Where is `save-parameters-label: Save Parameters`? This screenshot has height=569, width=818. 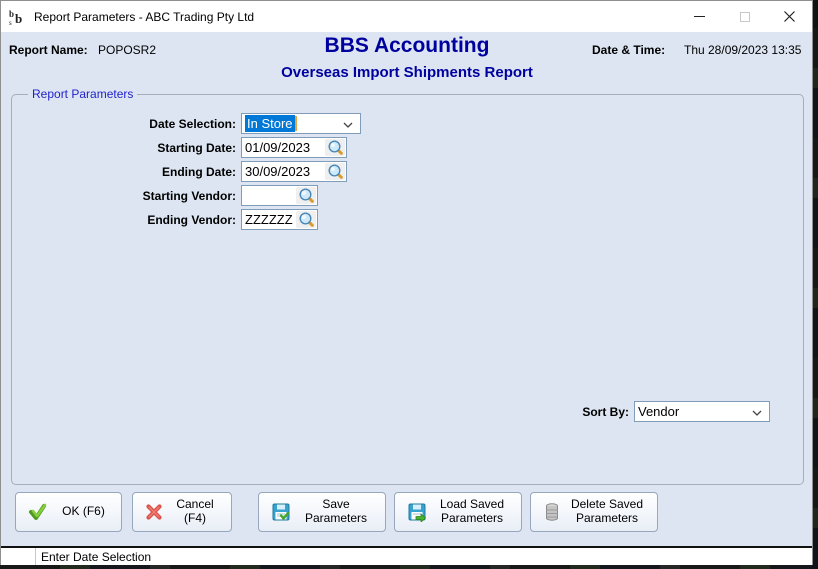 save-parameters-label: Save Parameters is located at coordinates (336, 511).